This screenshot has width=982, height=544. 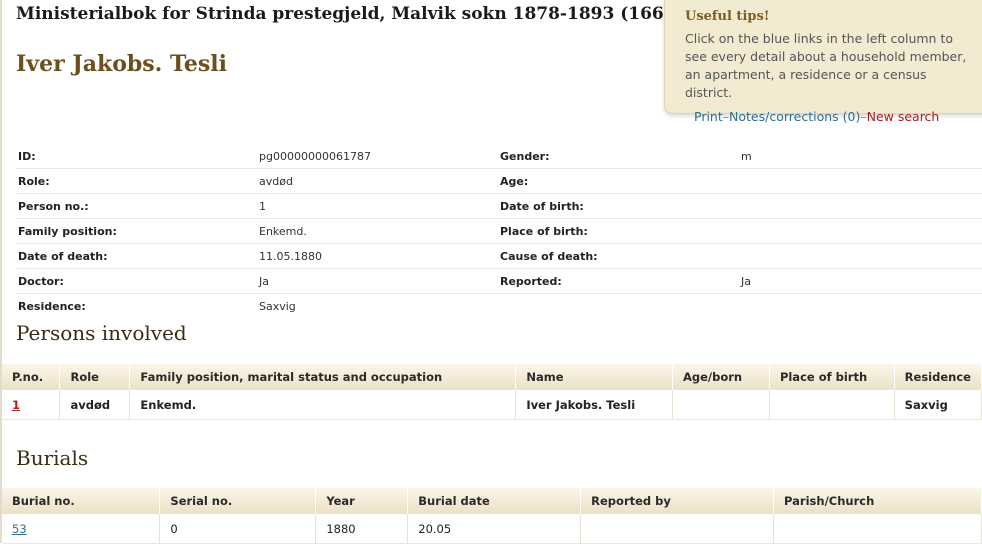 What do you see at coordinates (238, 501) in the screenshot?
I see `col-header-serial-no: Serial no.` at bounding box center [238, 501].